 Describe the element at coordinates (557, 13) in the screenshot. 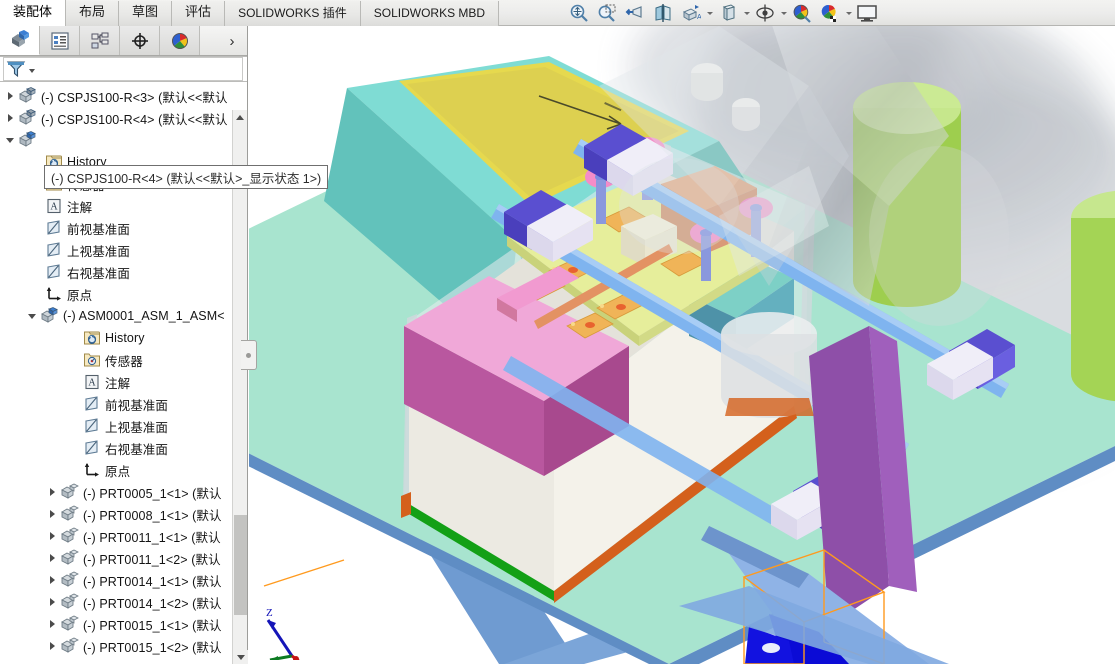

I see `ribbon-bar: 装配体 布局 草图 评估 SOLIDWORKS 插件 SOLIDWORKS MBD` at that location.